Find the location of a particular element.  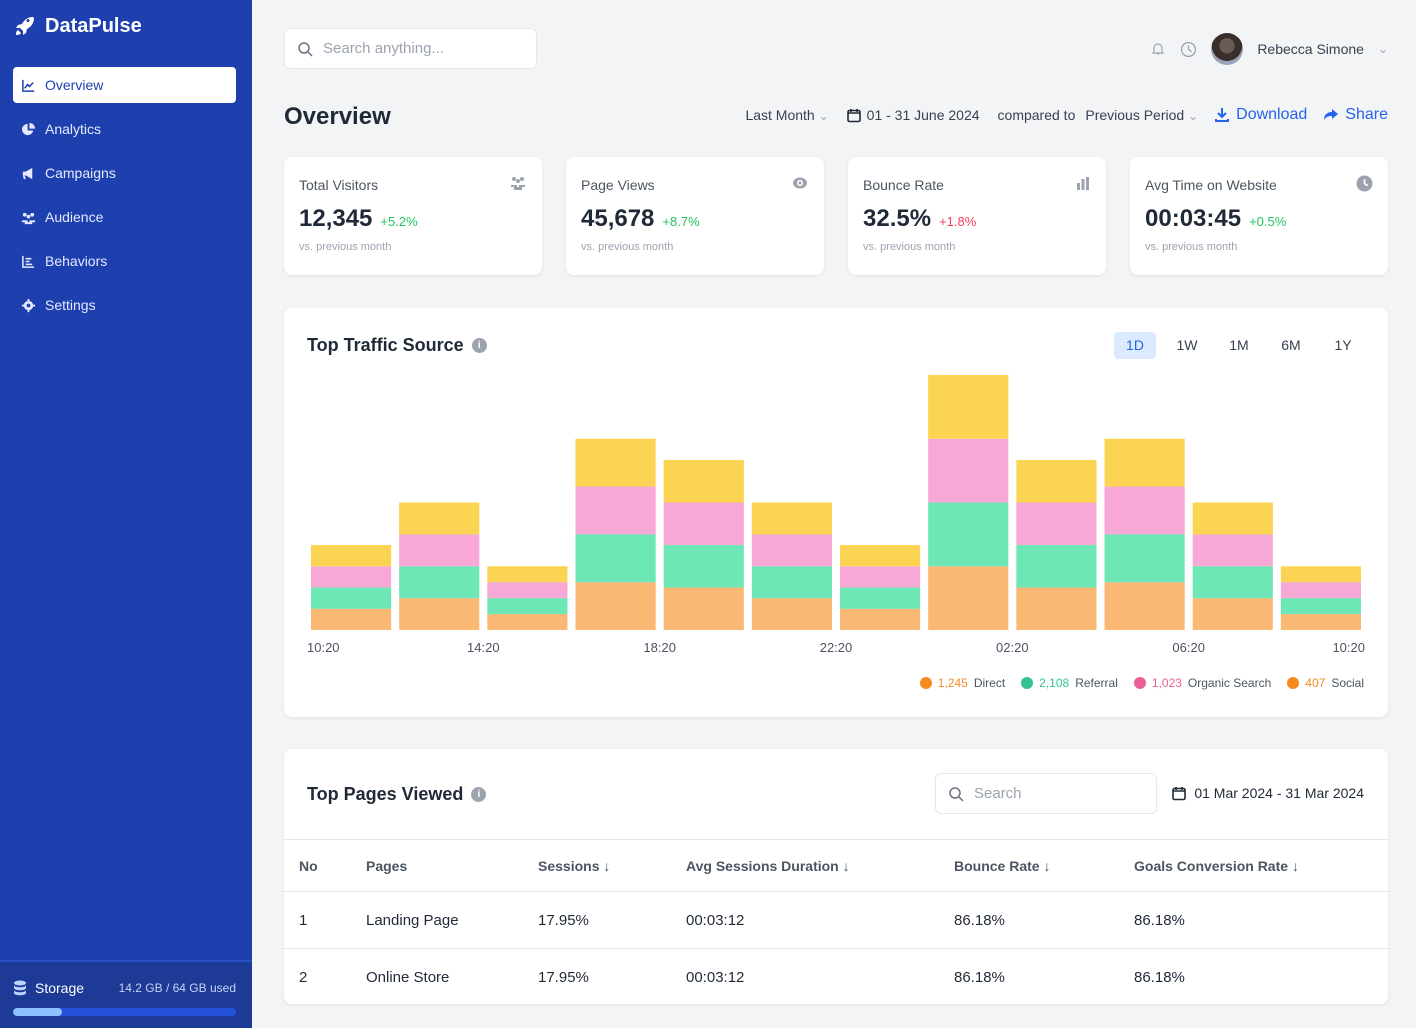

range-tab-6m: 6M is located at coordinates (1291, 345).